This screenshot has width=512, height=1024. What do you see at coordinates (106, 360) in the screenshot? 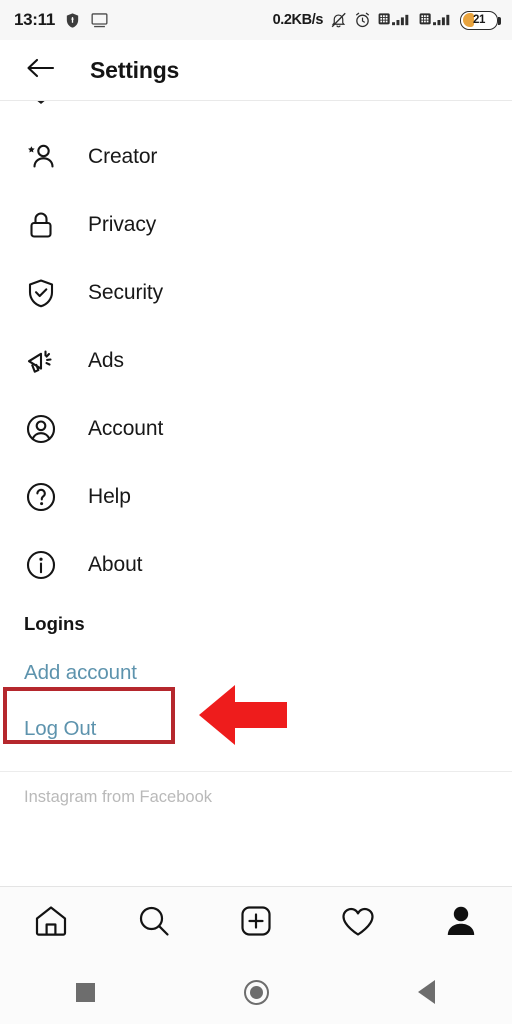
I see `settings-item-label: Ads` at bounding box center [106, 360].